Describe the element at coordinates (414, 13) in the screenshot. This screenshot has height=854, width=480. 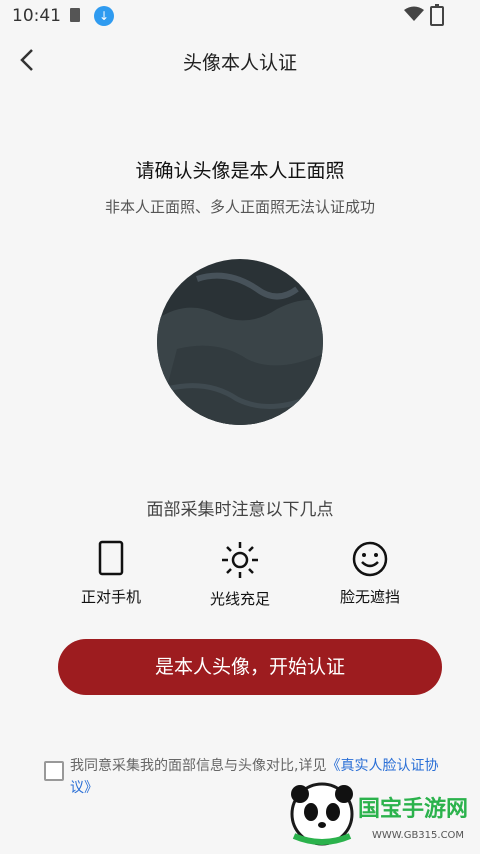
I see `wifi-icon` at that location.